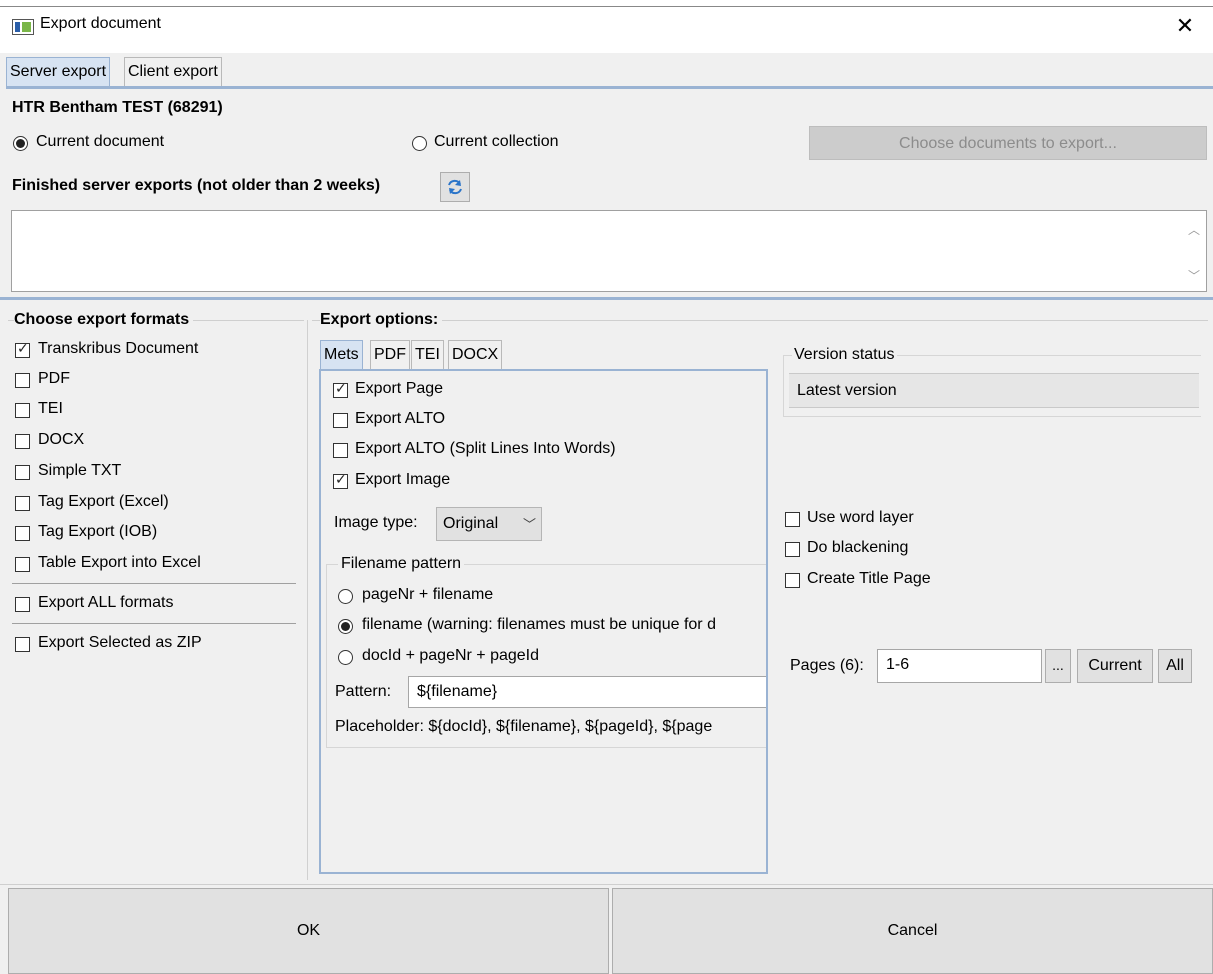 This screenshot has height=974, width=1213. I want to click on tab-server-export: Server export, so click(58, 72).